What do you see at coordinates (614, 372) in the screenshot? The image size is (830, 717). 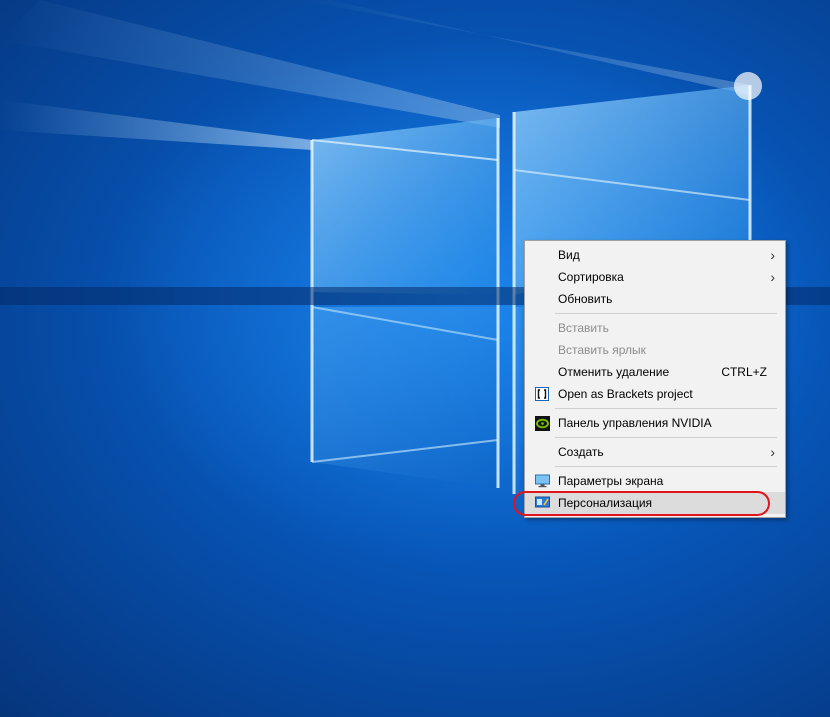 I see `menu-item-label: Отменить удаление` at bounding box center [614, 372].